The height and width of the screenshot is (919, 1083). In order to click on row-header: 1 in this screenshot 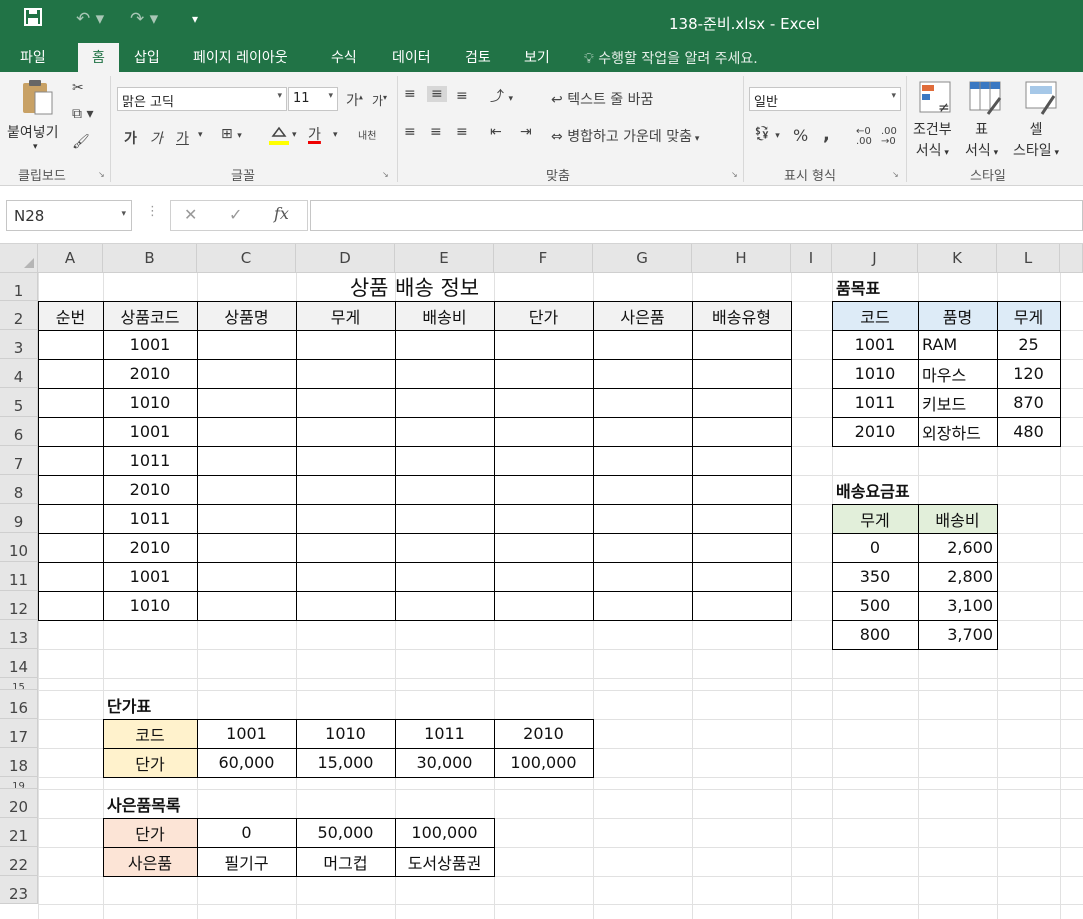, I will do `click(19, 287)`.